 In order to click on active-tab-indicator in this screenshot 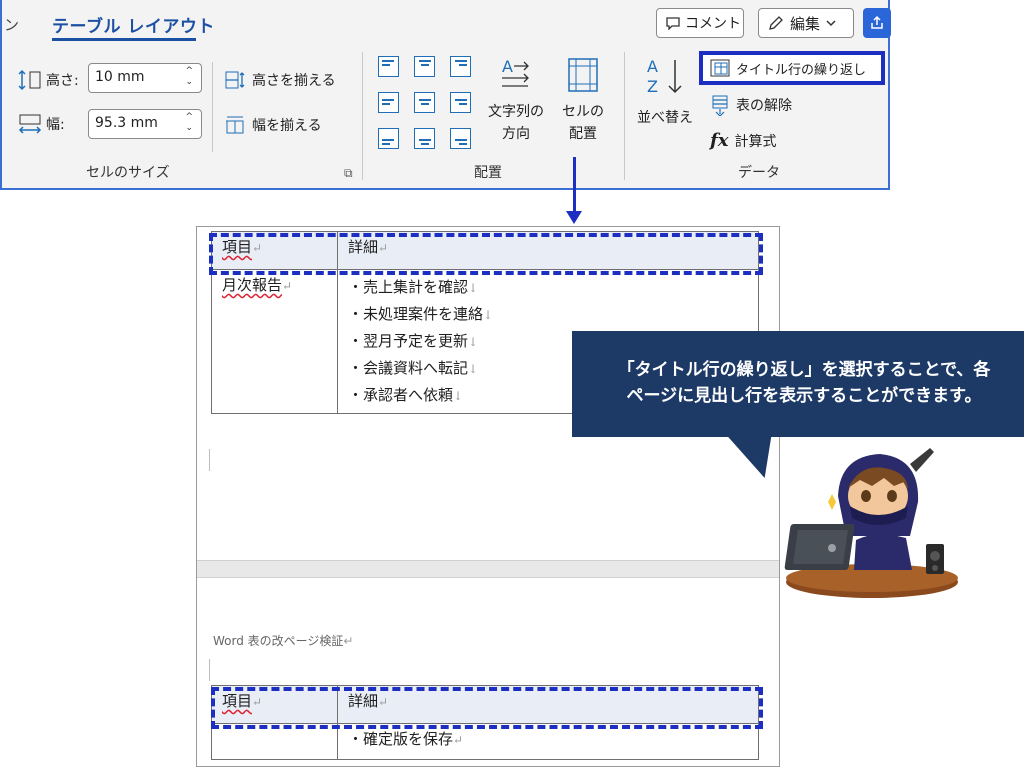, I will do `click(124, 39)`.